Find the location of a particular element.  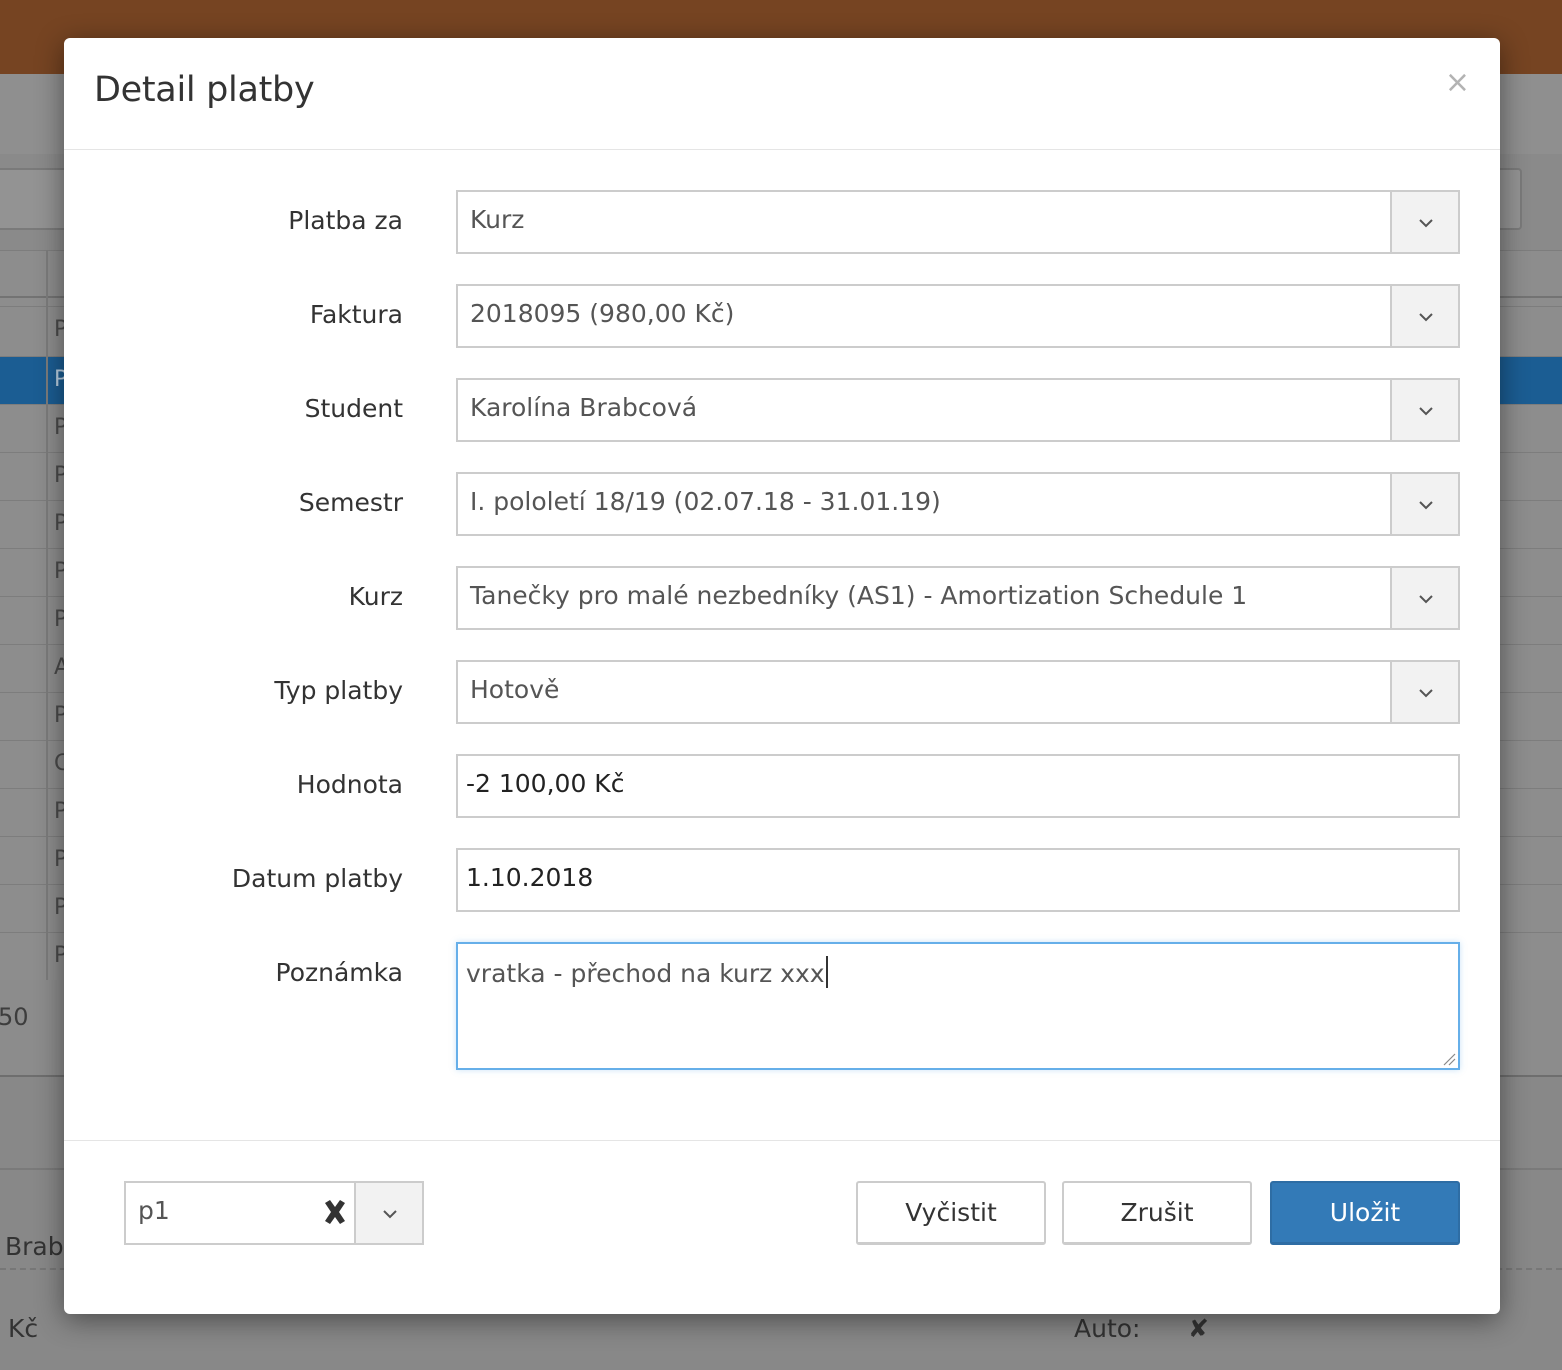

datum-platby-label: Datum platby is located at coordinates (317, 878).